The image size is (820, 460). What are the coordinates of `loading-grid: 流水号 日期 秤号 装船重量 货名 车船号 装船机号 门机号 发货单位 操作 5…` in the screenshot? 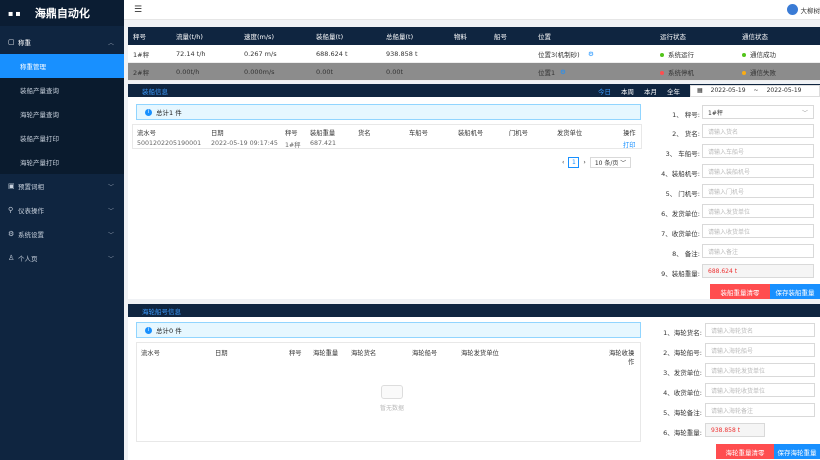 It's located at (387, 136).